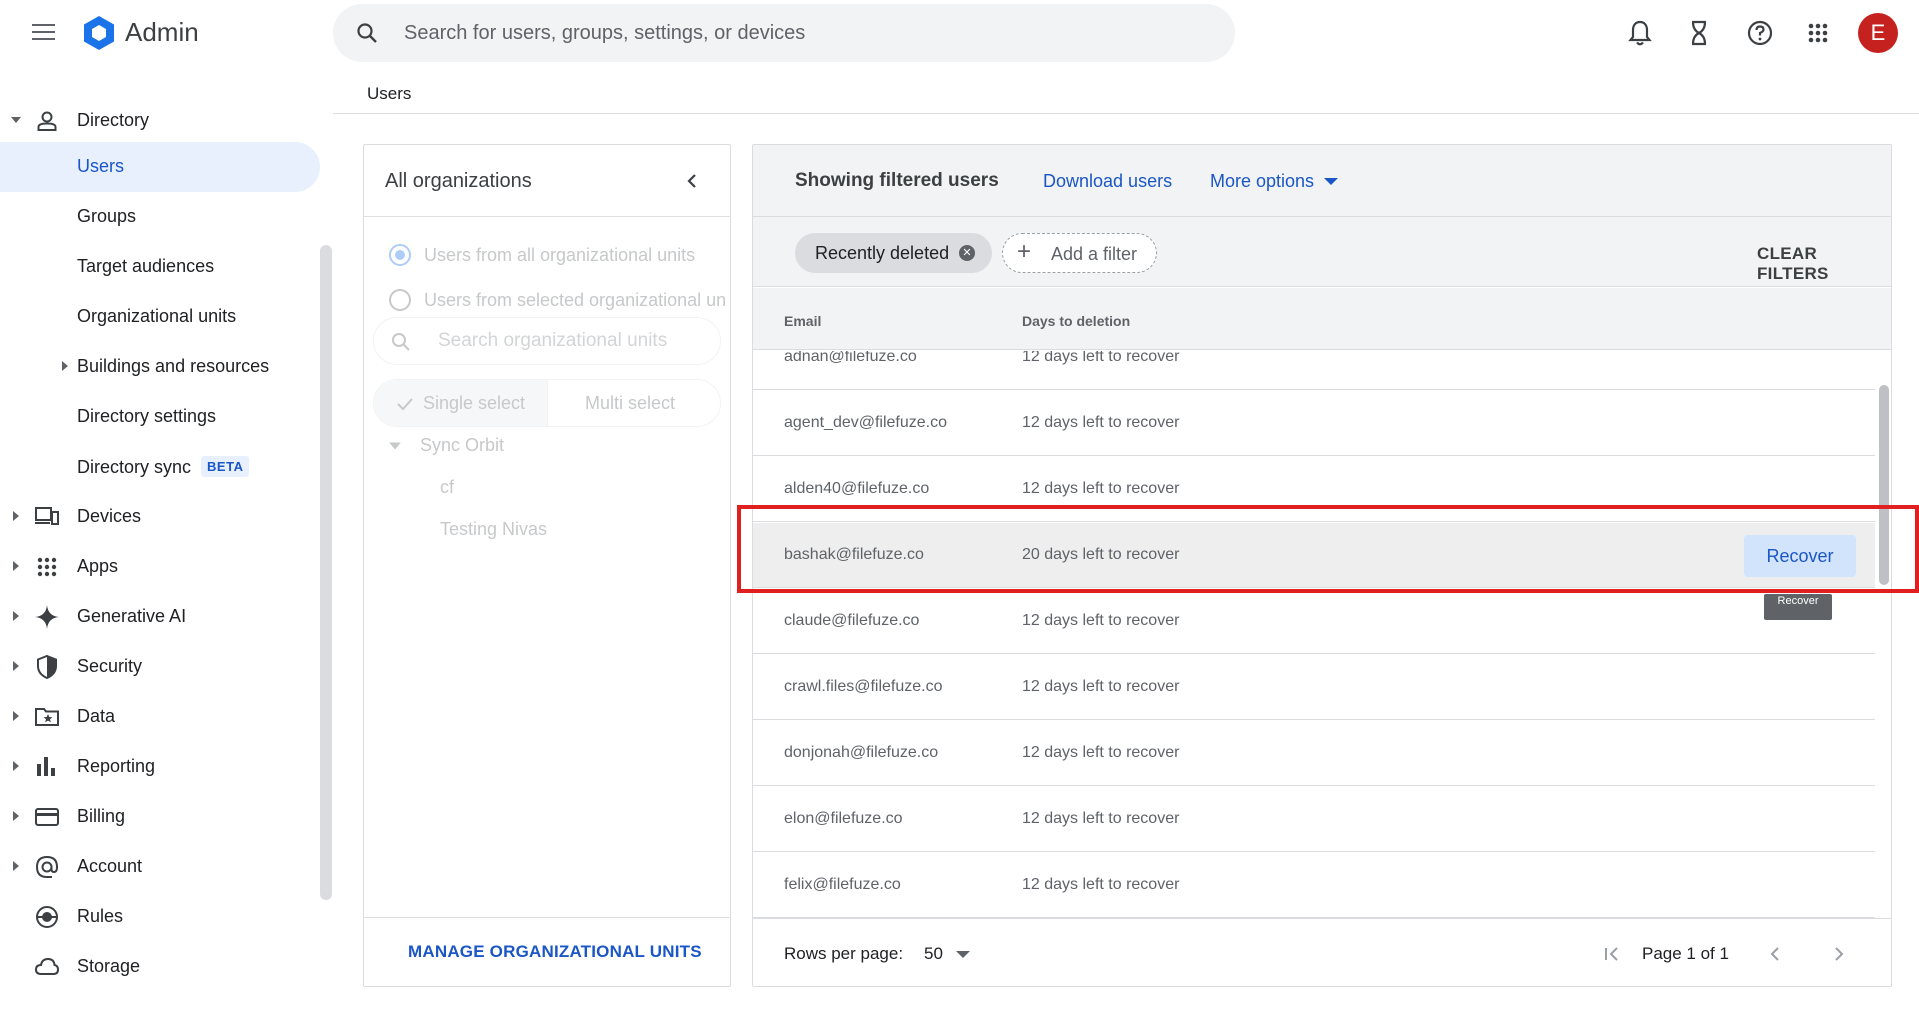  What do you see at coordinates (634, 403) in the screenshot?
I see `multi-select-option: Multi select` at bounding box center [634, 403].